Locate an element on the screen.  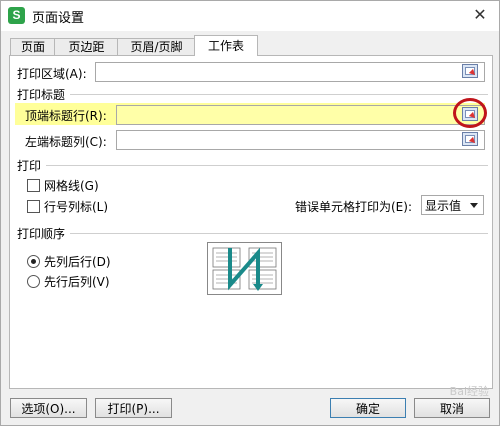
top-title-rows-input is located at coordinates (300, 115).